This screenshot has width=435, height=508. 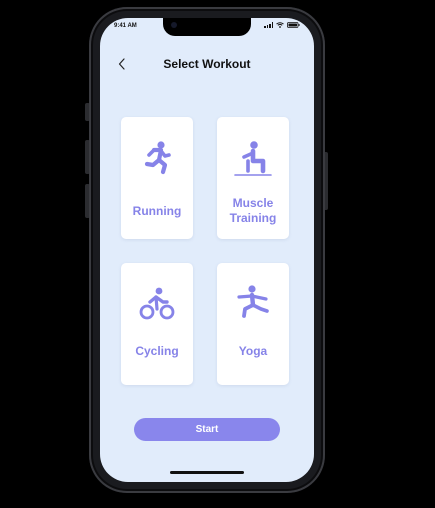 I want to click on start-button: Start, so click(x=207, y=429).